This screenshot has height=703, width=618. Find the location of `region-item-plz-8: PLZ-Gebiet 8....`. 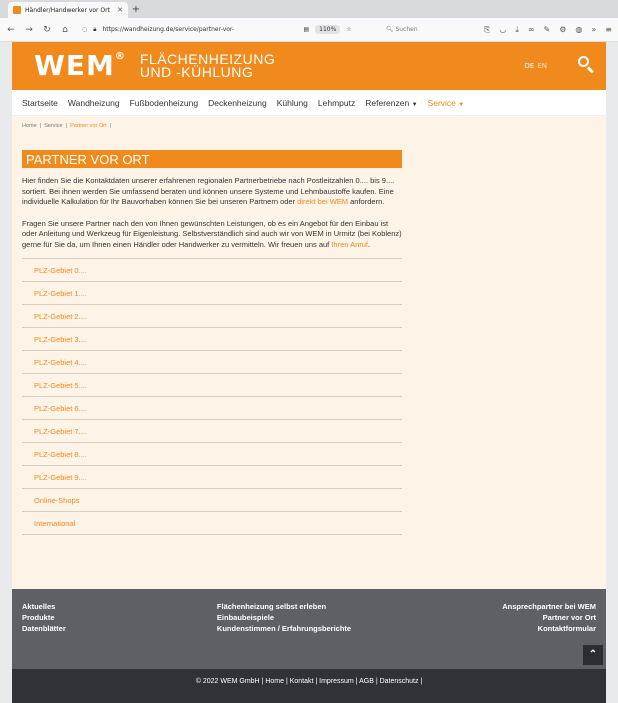

region-item-plz-8: PLZ-Gebiet 8.... is located at coordinates (212, 454).